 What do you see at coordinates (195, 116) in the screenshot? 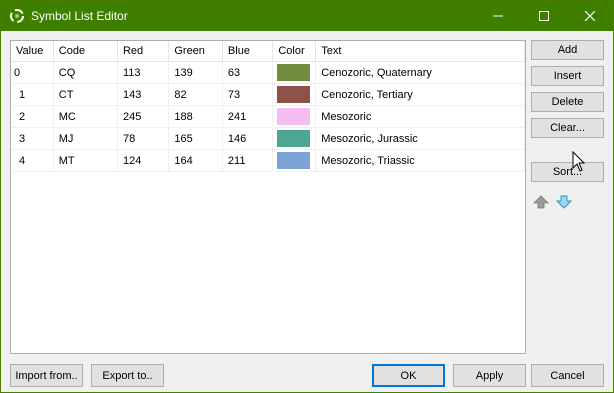
I see `cell-green: 188` at bounding box center [195, 116].